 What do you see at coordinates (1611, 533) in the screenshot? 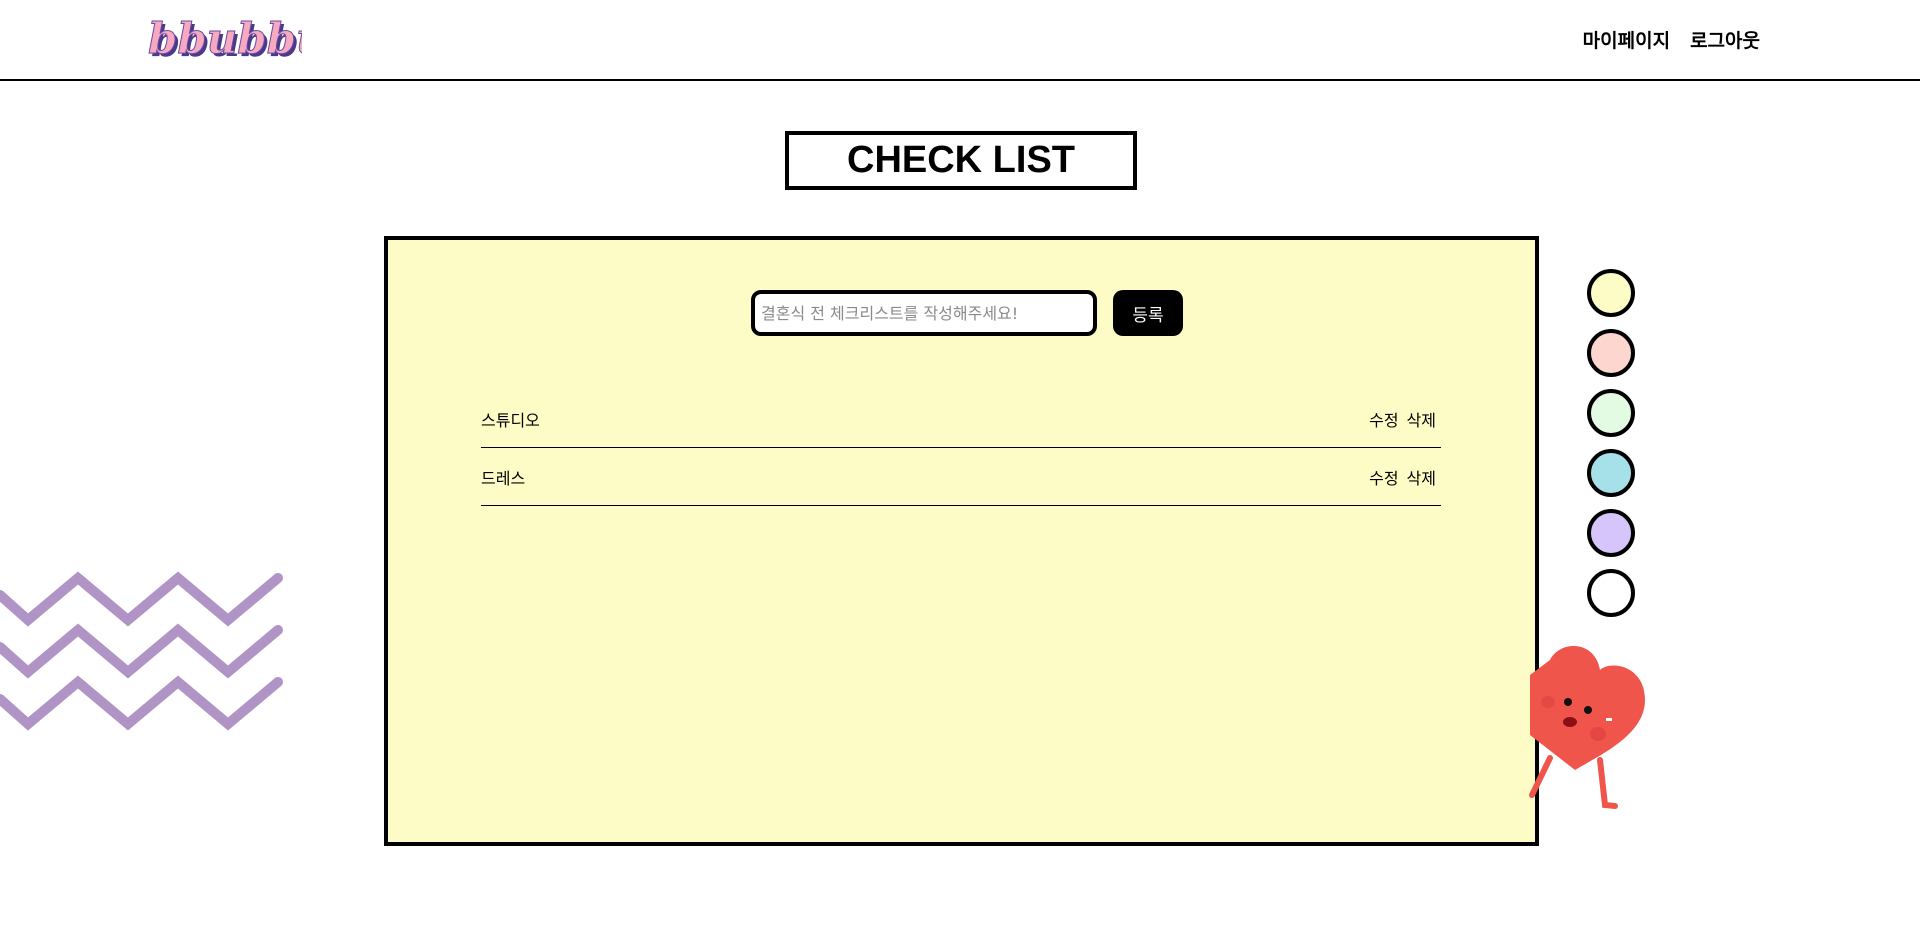
I see `swatch-purple` at bounding box center [1611, 533].